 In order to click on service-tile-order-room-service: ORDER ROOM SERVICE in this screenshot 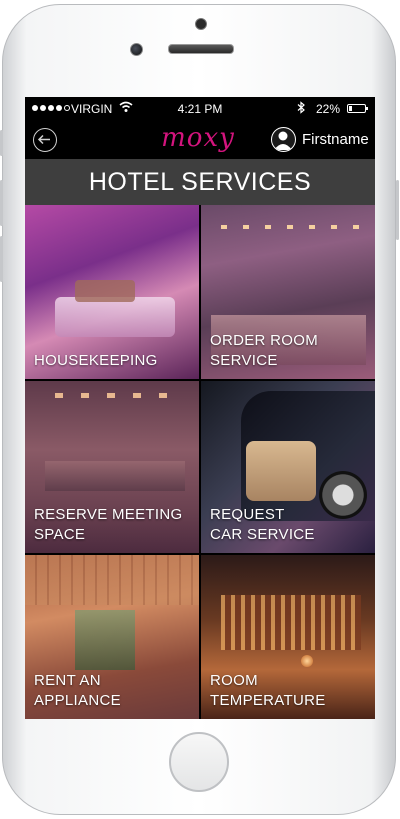, I will do `click(288, 292)`.